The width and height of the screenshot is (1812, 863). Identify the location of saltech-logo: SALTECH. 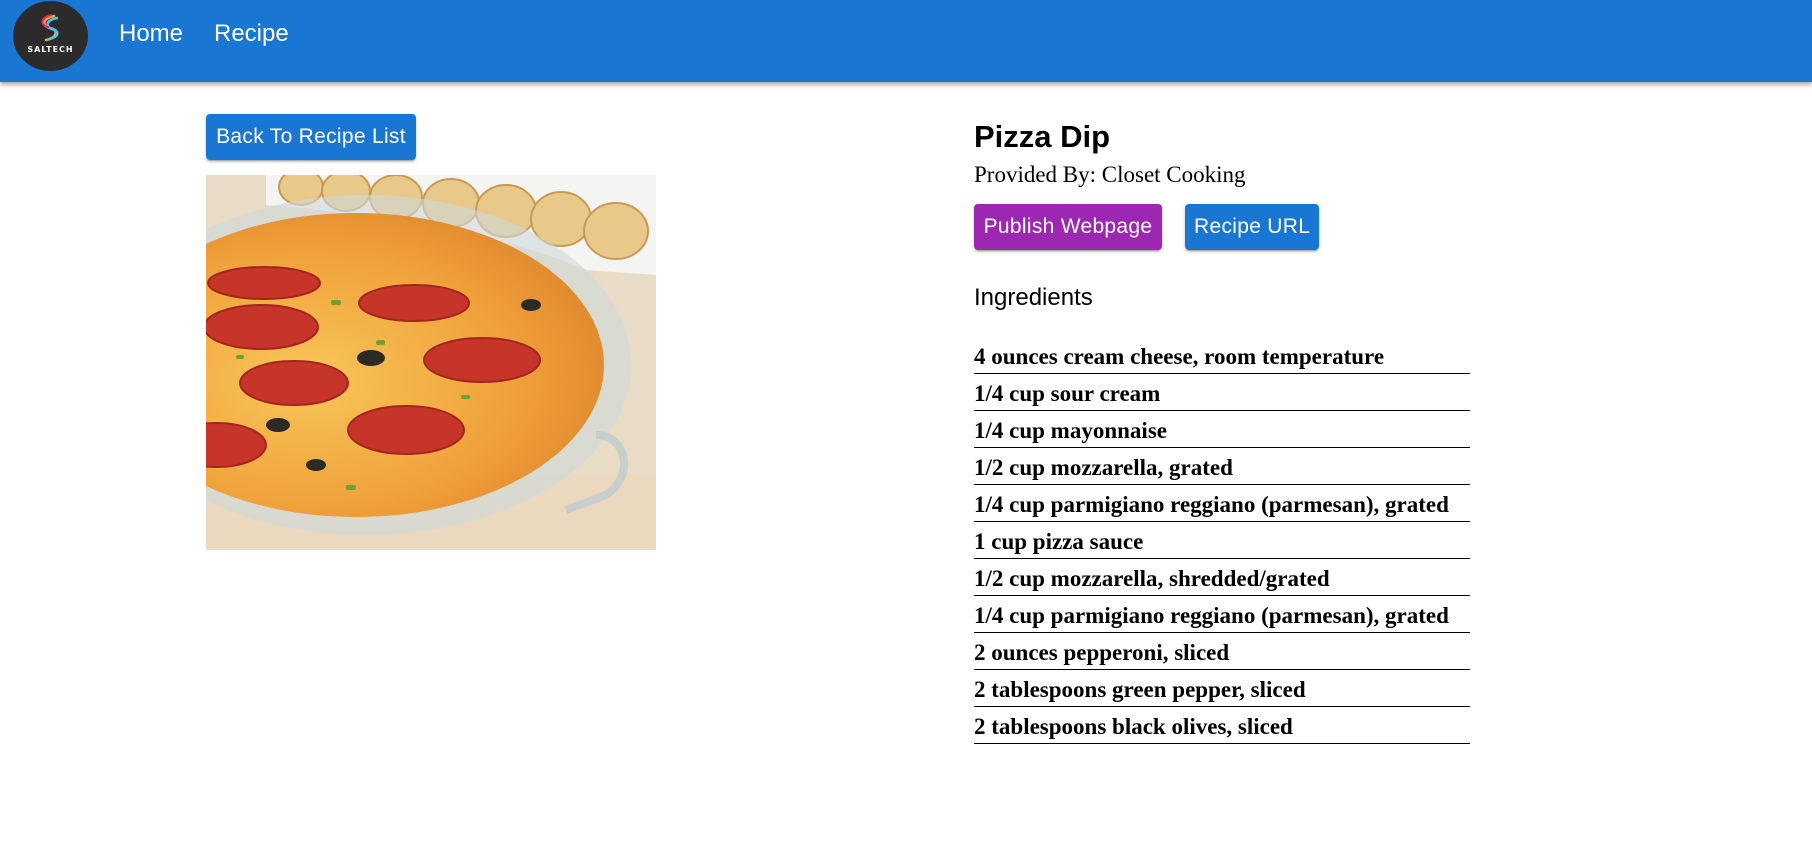
(50, 36).